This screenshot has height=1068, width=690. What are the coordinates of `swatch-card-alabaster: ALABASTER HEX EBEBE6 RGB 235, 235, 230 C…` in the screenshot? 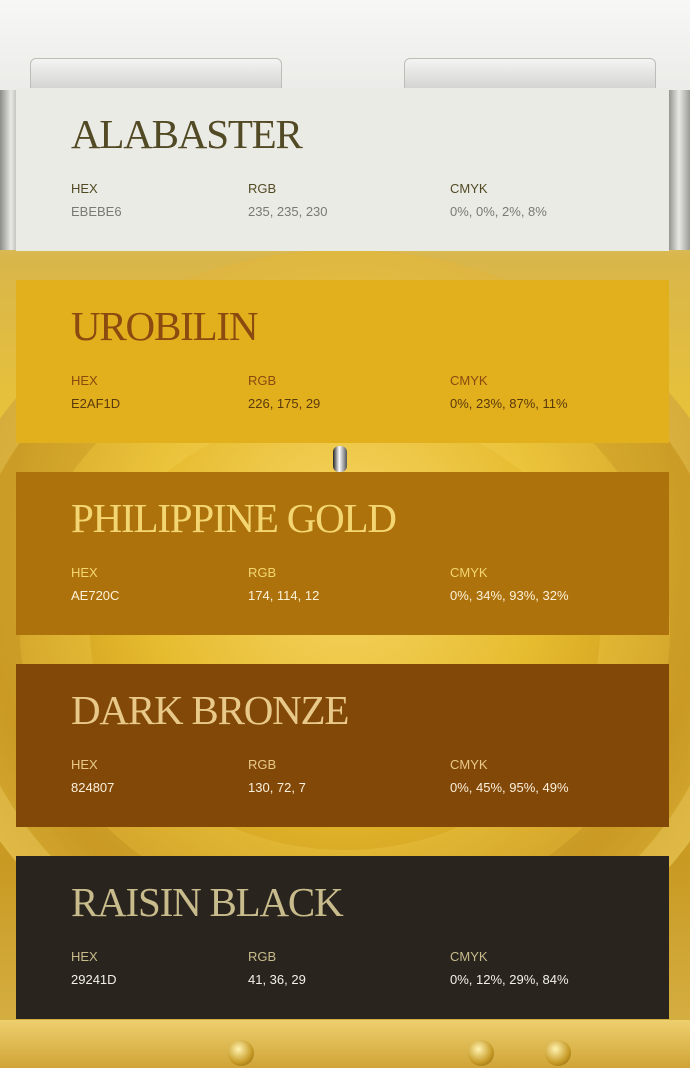 It's located at (342, 169).